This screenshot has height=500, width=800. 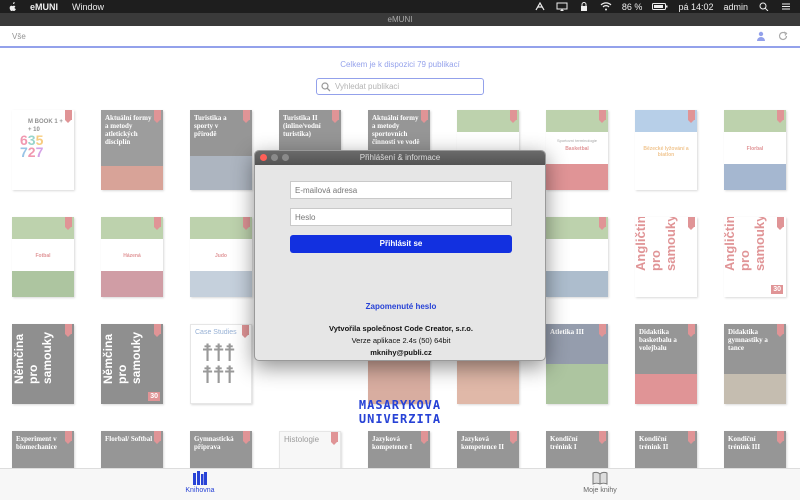 What do you see at coordinates (577, 257) in the screenshot?
I see `book-cover` at bounding box center [577, 257].